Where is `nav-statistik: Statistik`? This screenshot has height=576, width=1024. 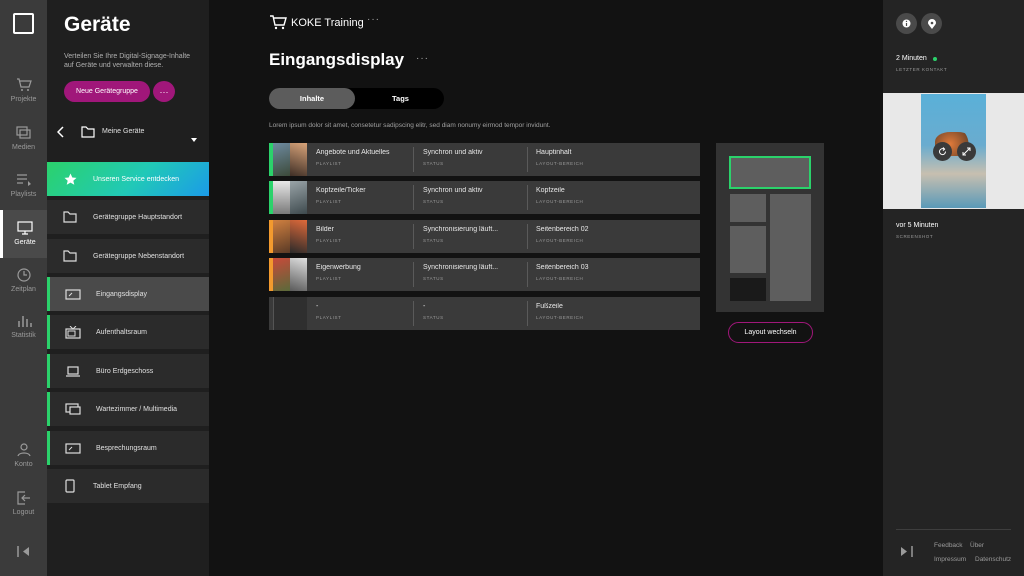 nav-statistik: Statistik is located at coordinates (23, 334).